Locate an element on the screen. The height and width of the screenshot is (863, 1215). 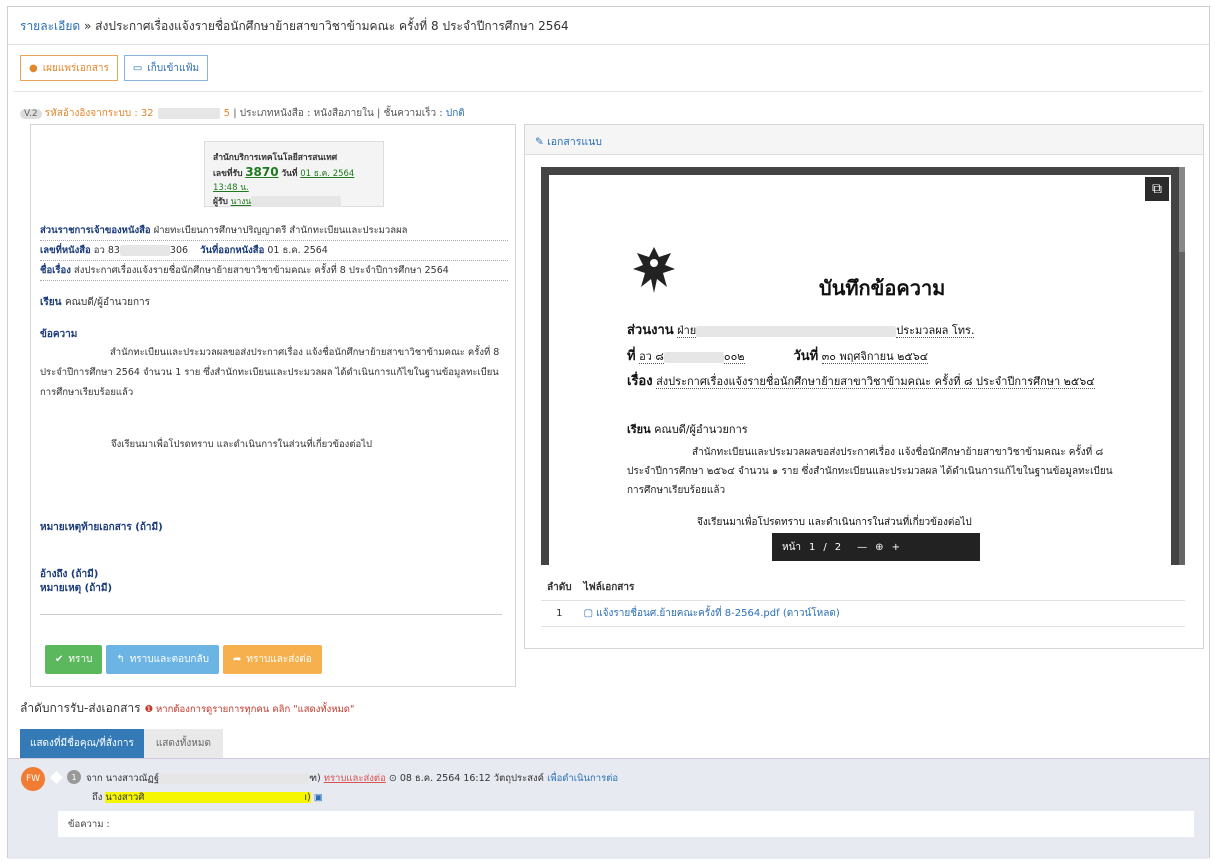
zoom-icon: ⊕ is located at coordinates (879, 547).